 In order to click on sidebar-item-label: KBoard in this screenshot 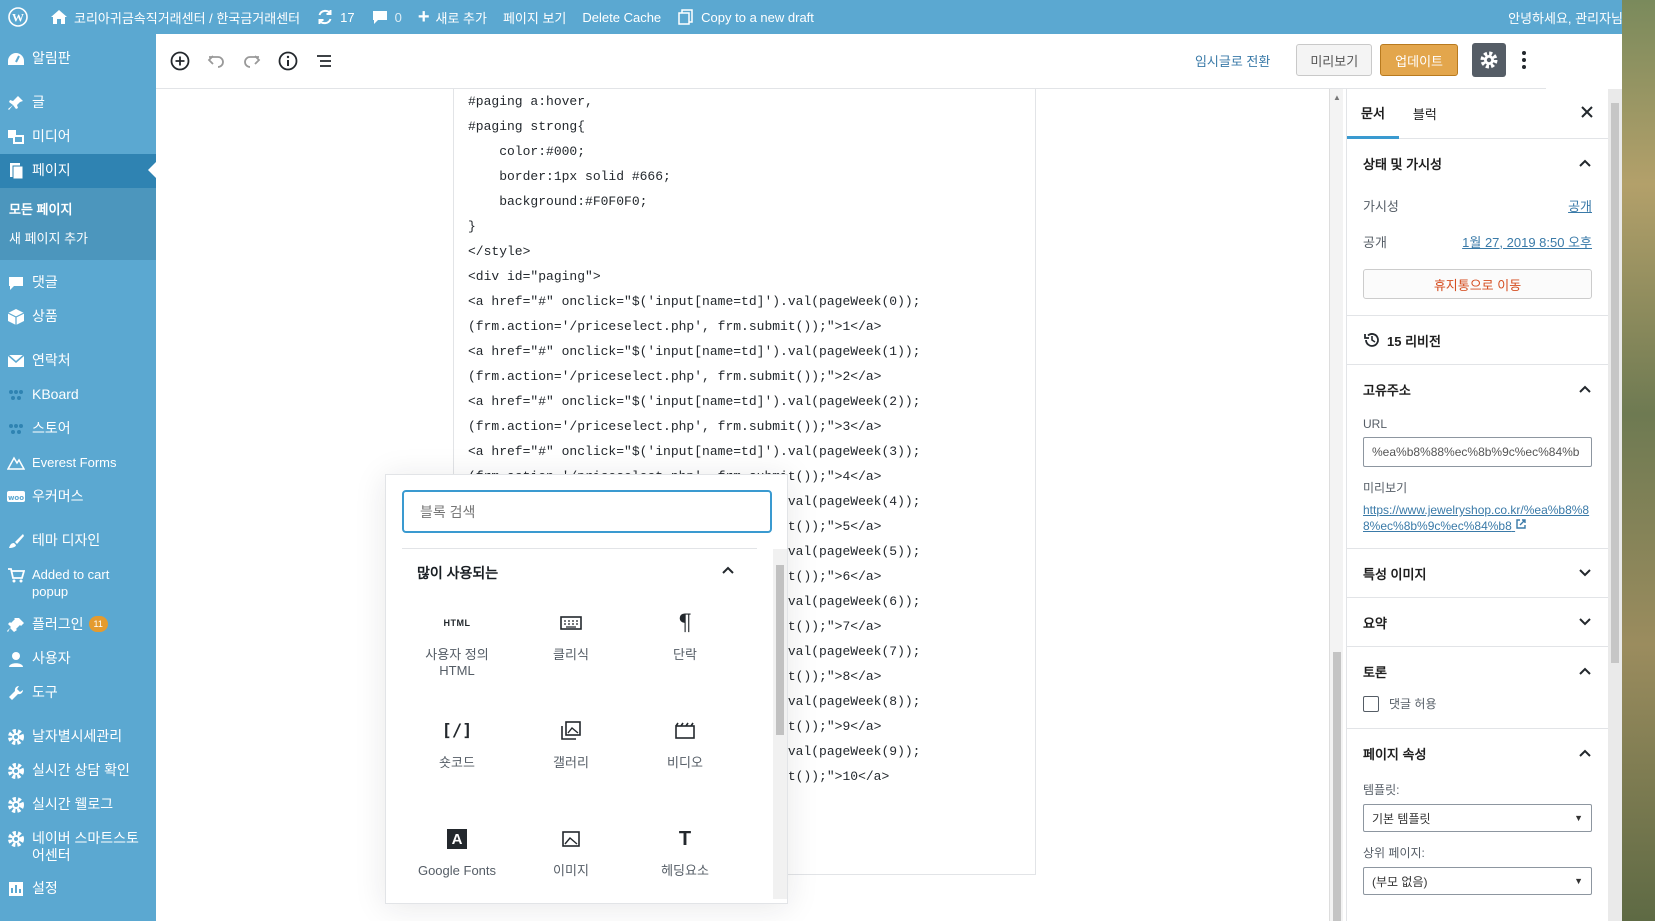, I will do `click(55, 394)`.